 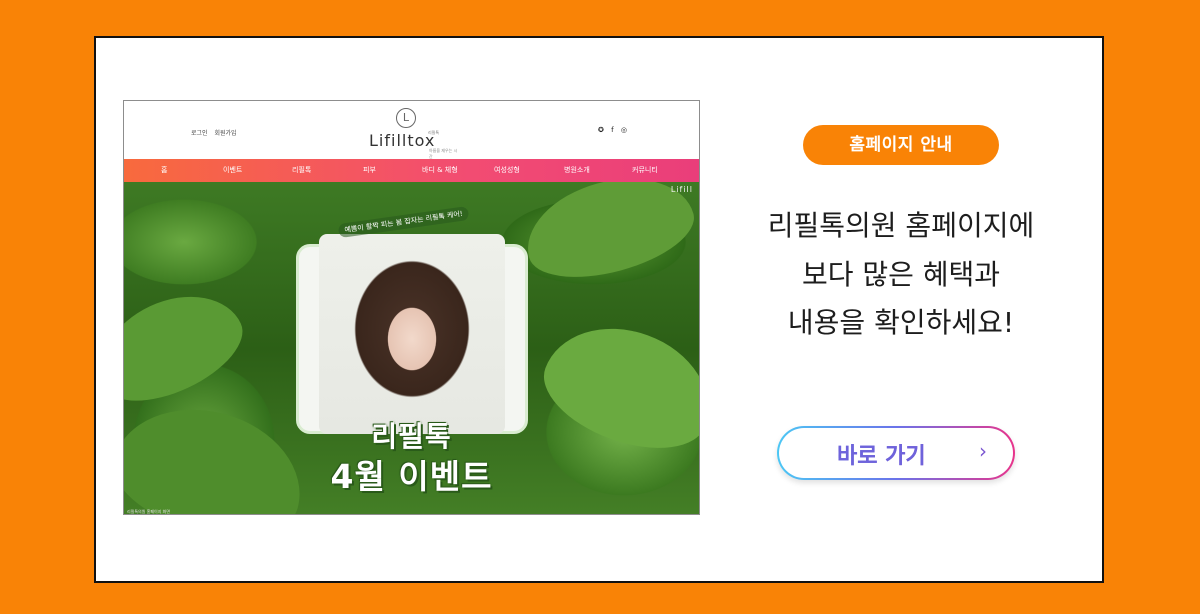 I want to click on facebook-icon: f, so click(x=612, y=130).